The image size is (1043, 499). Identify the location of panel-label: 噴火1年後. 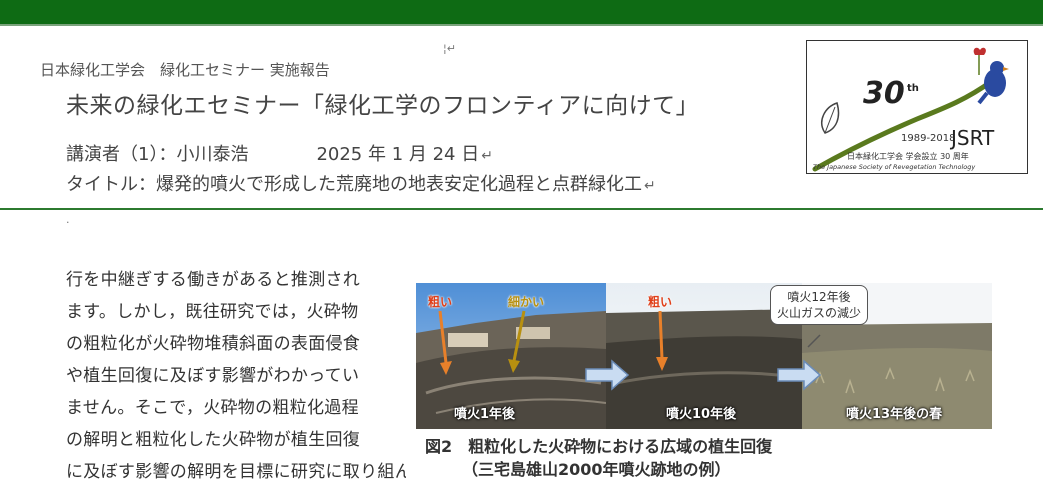
(485, 414).